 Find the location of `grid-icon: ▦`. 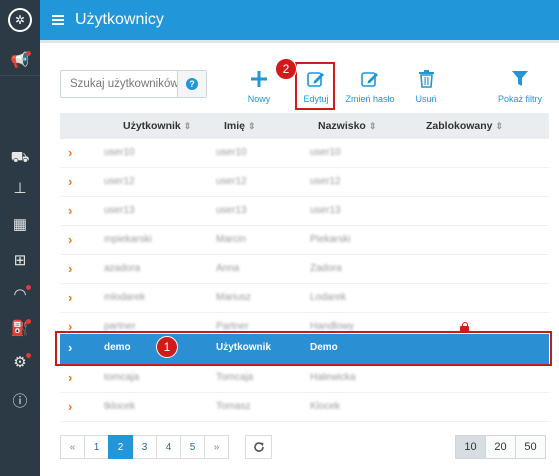

grid-icon: ▦ is located at coordinates (20, 224).